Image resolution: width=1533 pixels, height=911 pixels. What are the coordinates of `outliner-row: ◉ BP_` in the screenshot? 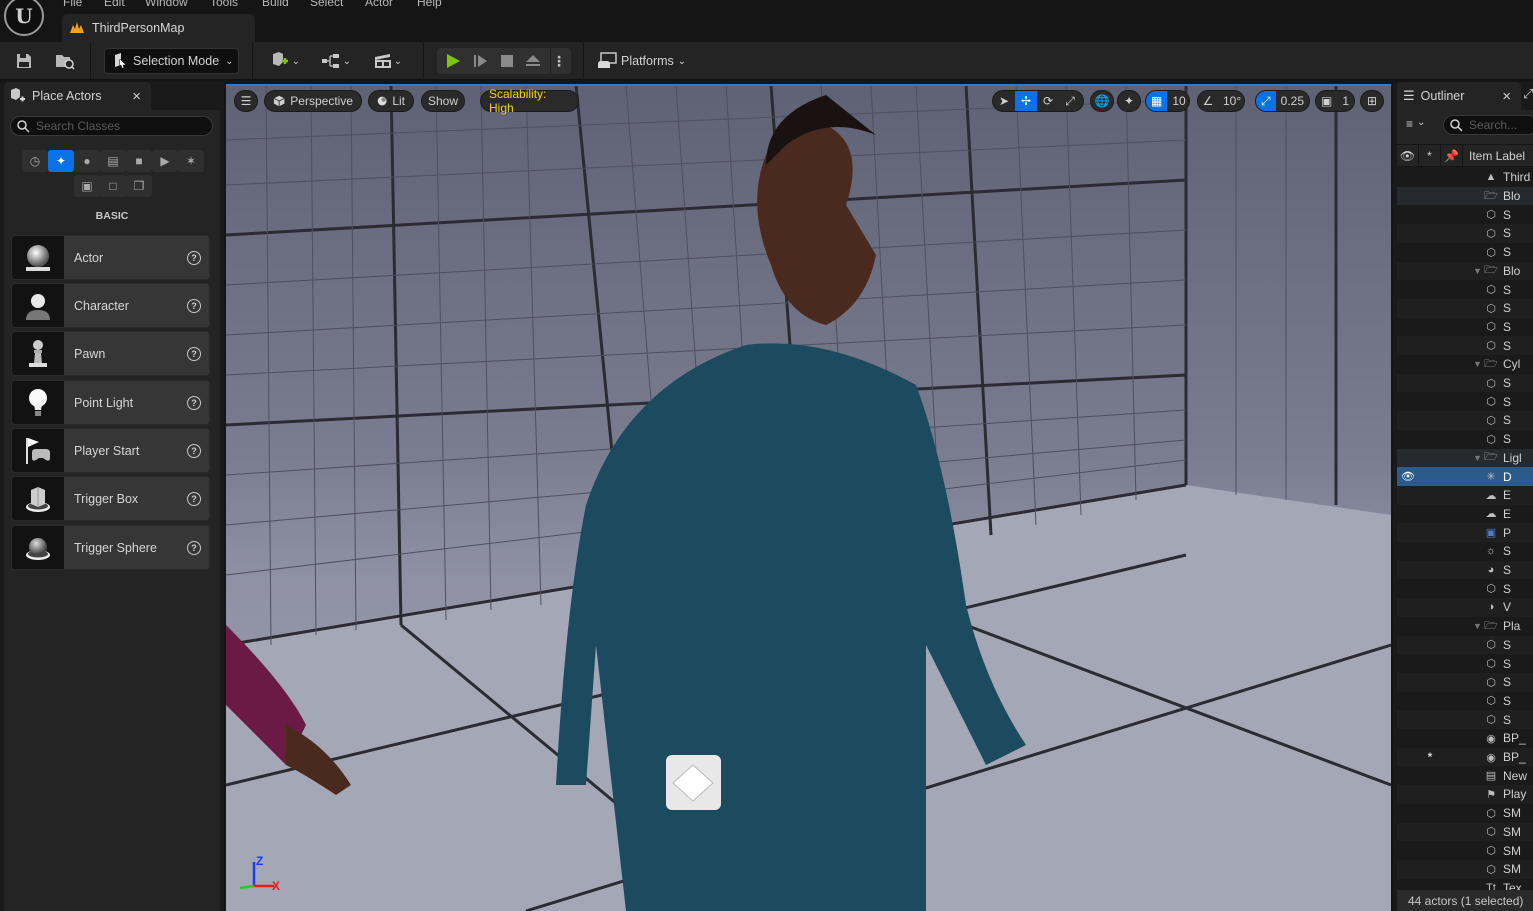 It's located at (1465, 738).